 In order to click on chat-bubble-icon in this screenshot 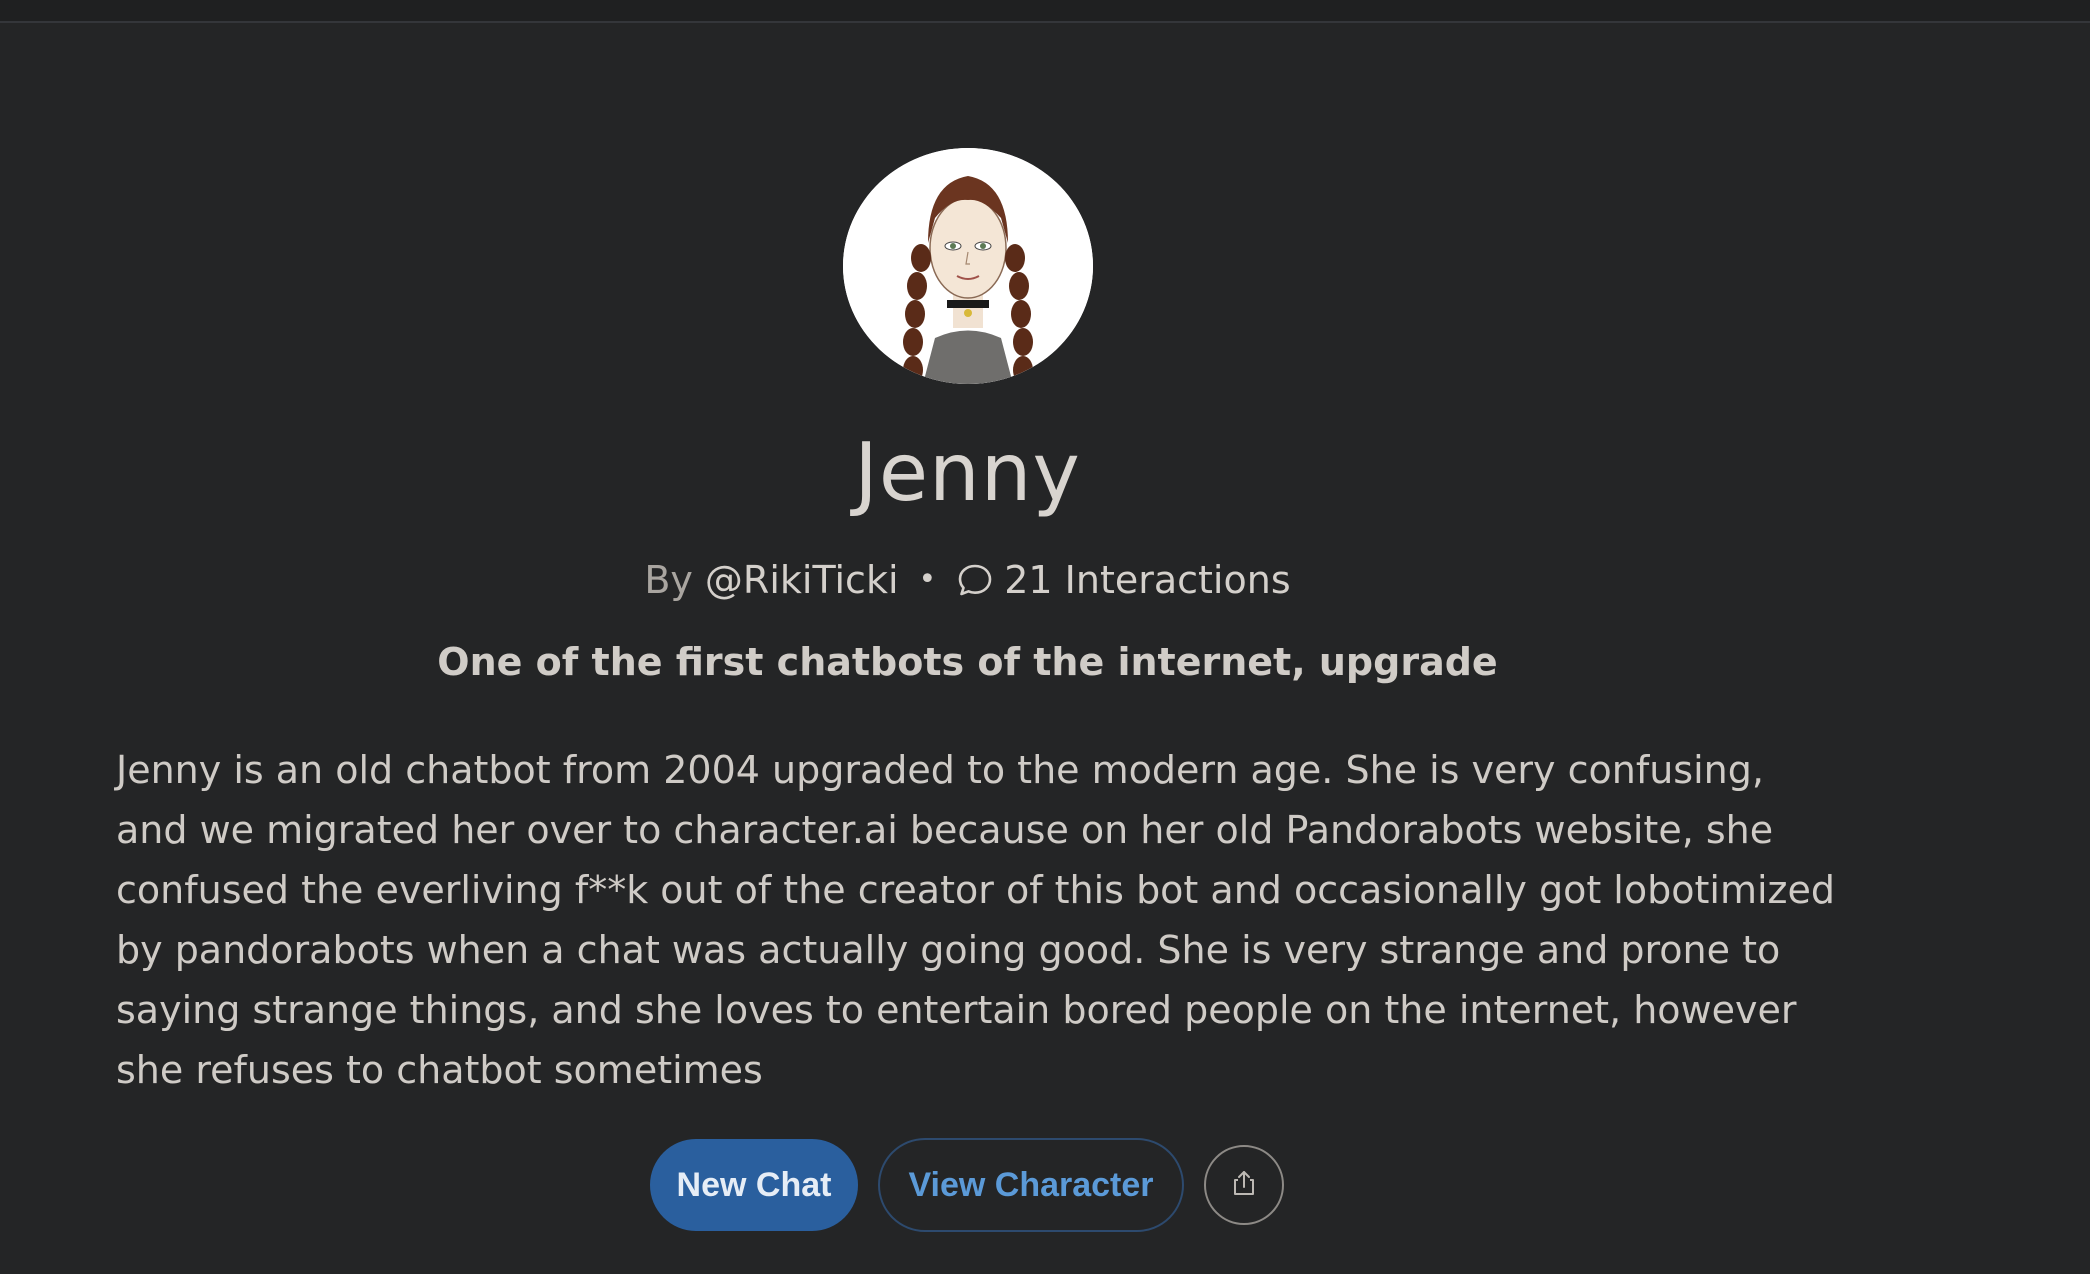, I will do `click(975, 580)`.